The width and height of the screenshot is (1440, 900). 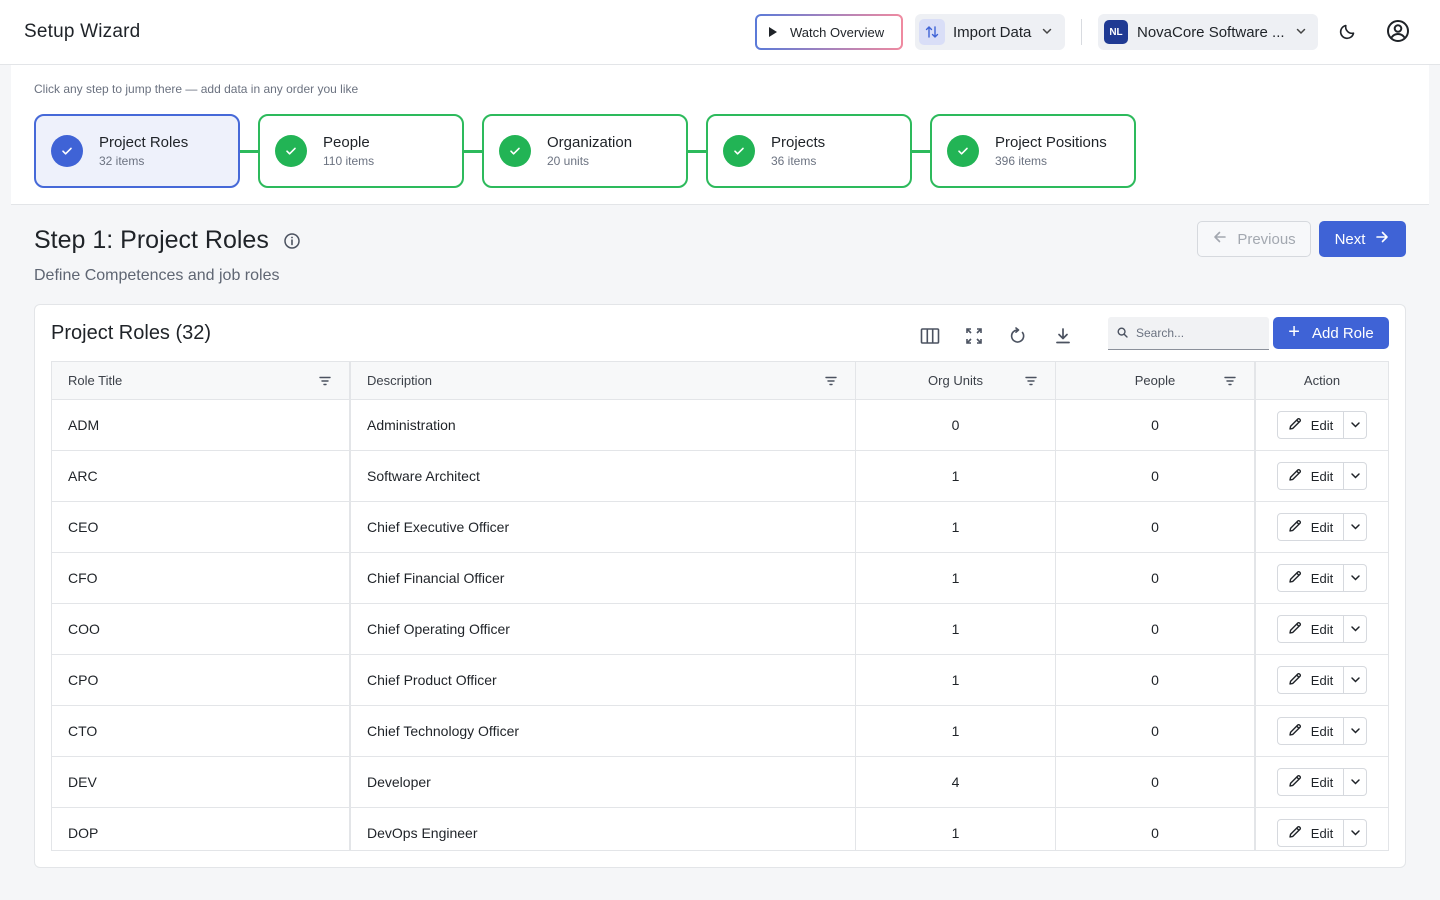 I want to click on cell-role-title: CPO, so click(x=201, y=680).